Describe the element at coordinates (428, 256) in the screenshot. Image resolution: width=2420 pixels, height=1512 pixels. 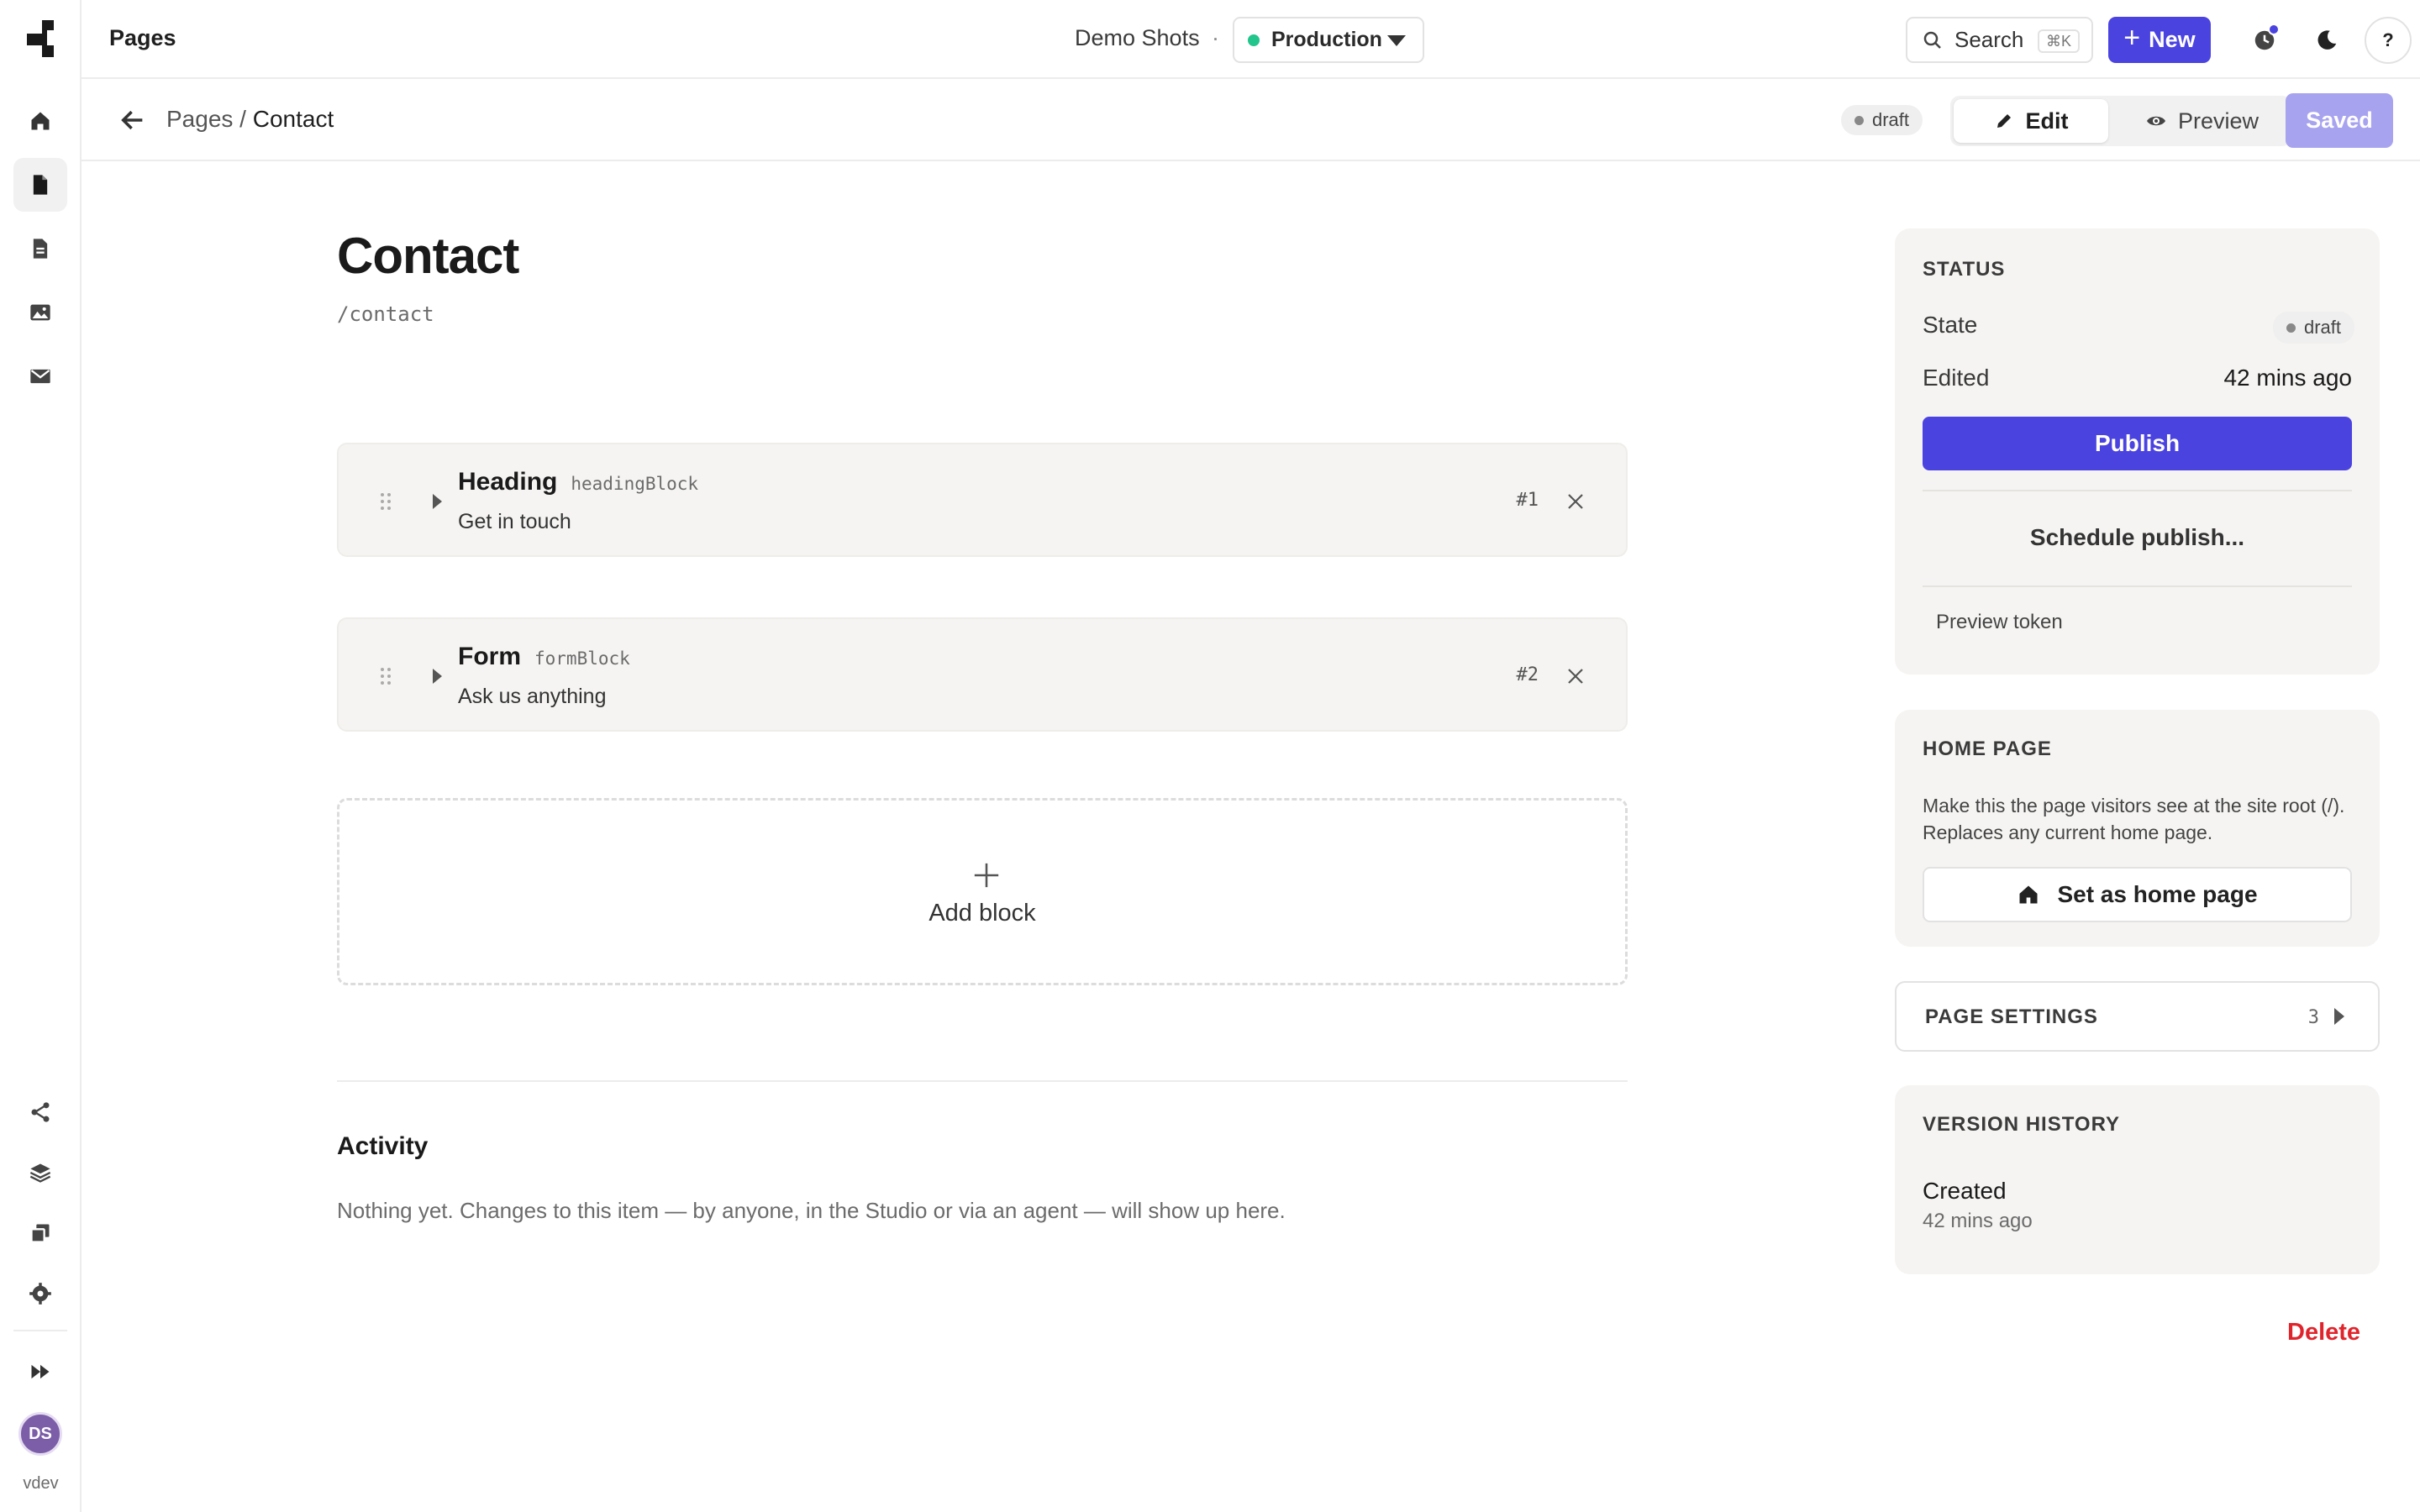
I see `page-title: Contact` at that location.